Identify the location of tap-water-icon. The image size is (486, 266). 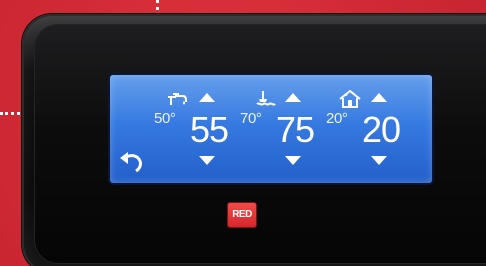
(178, 99).